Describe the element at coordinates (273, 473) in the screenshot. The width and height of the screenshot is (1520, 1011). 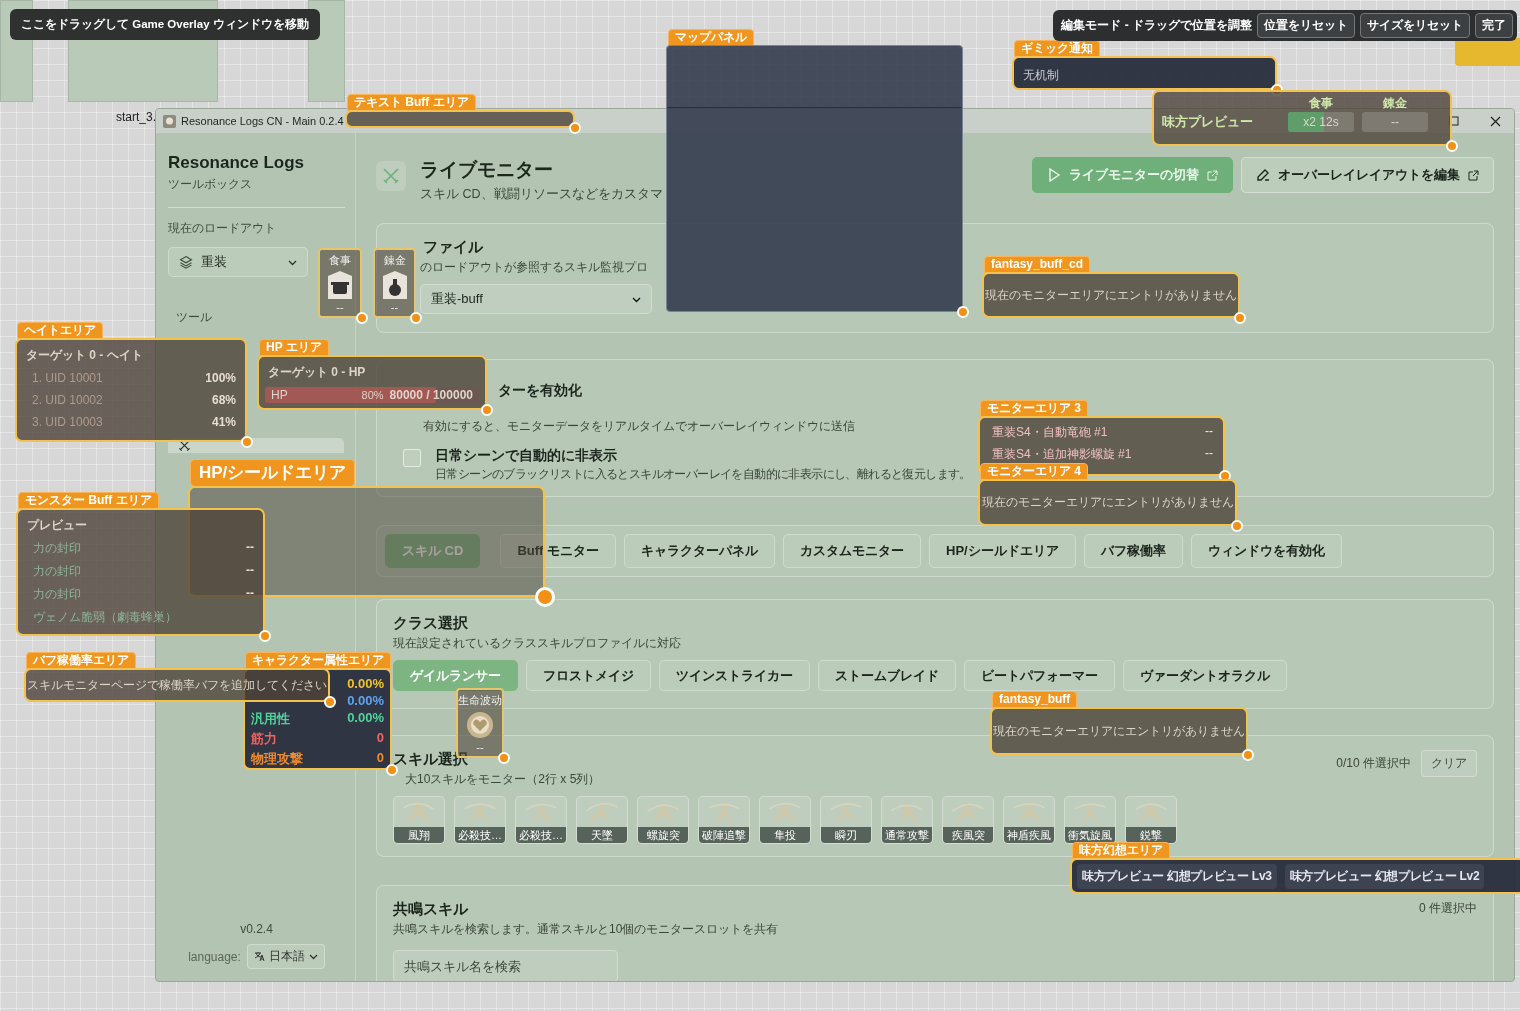
I see `area-tag: HP/シールドエリア` at that location.